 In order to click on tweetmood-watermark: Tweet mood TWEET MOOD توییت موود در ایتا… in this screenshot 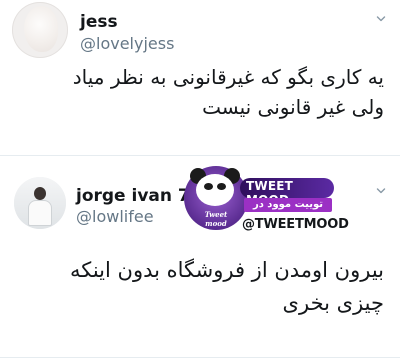, I will do `click(266, 201)`.